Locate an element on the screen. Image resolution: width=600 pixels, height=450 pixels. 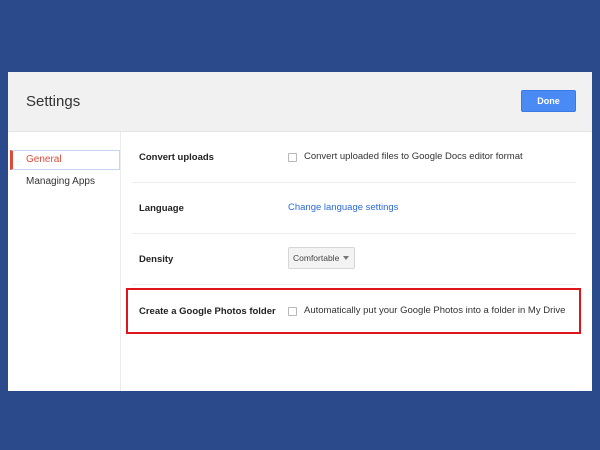
language-label: Language is located at coordinates (161, 208).